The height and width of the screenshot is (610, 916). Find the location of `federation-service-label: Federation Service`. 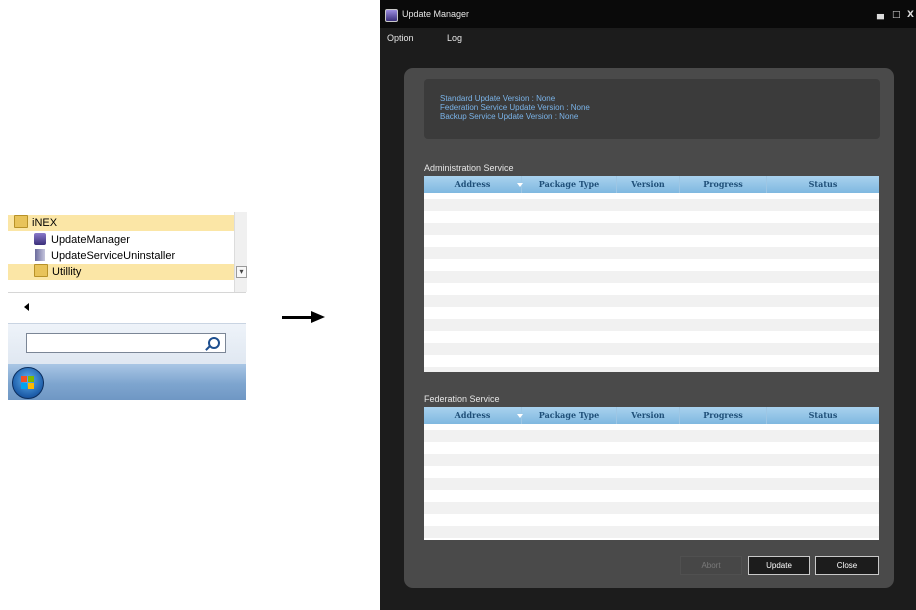

federation-service-label: Federation Service is located at coordinates (462, 399).